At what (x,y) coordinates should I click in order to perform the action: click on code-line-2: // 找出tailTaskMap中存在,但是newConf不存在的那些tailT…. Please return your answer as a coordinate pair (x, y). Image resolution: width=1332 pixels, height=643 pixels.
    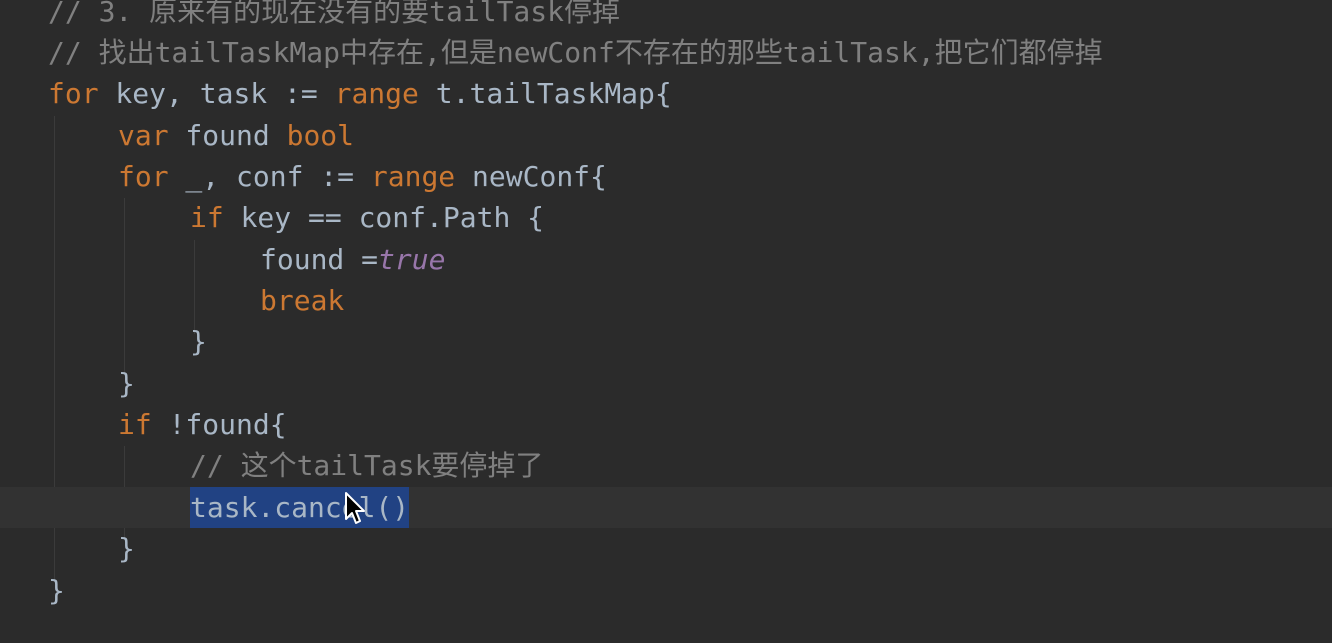
    Looking at the image, I should click on (666, 52).